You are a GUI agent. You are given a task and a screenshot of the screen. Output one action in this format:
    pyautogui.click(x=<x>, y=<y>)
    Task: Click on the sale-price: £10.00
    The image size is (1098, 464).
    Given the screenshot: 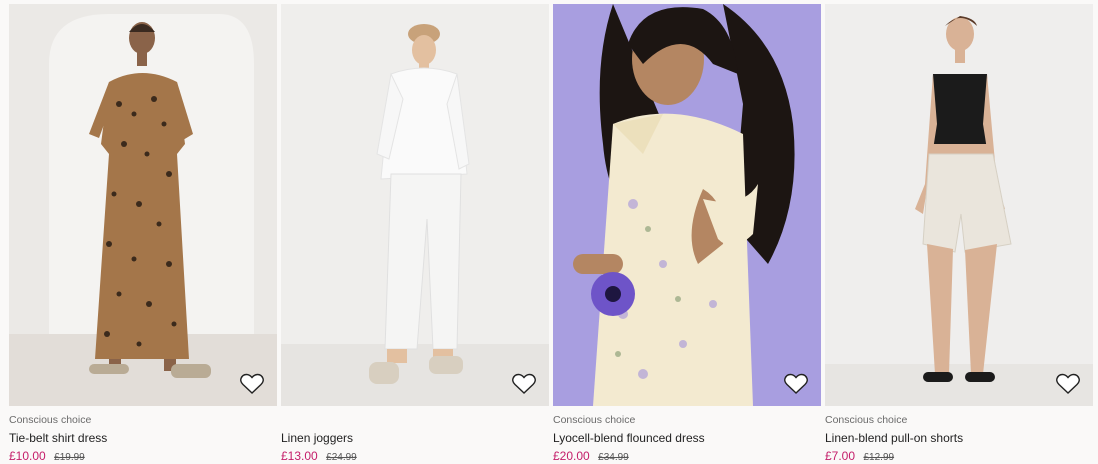 What is the action you would take?
    pyautogui.click(x=27, y=456)
    